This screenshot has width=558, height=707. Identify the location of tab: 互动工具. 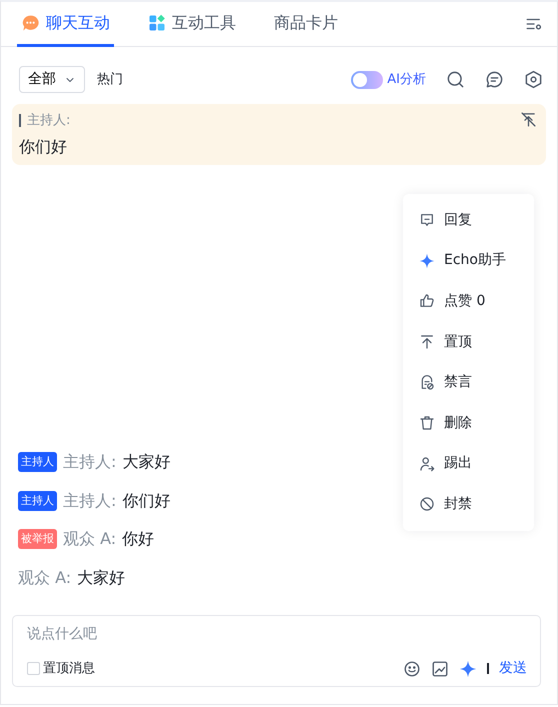
(192, 24).